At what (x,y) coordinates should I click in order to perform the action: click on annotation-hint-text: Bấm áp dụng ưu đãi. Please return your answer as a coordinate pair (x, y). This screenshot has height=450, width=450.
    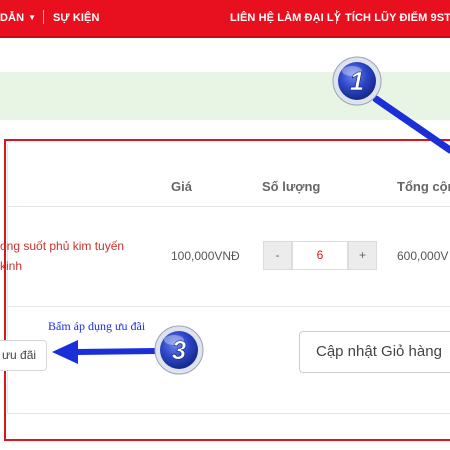
    Looking at the image, I should click on (97, 326).